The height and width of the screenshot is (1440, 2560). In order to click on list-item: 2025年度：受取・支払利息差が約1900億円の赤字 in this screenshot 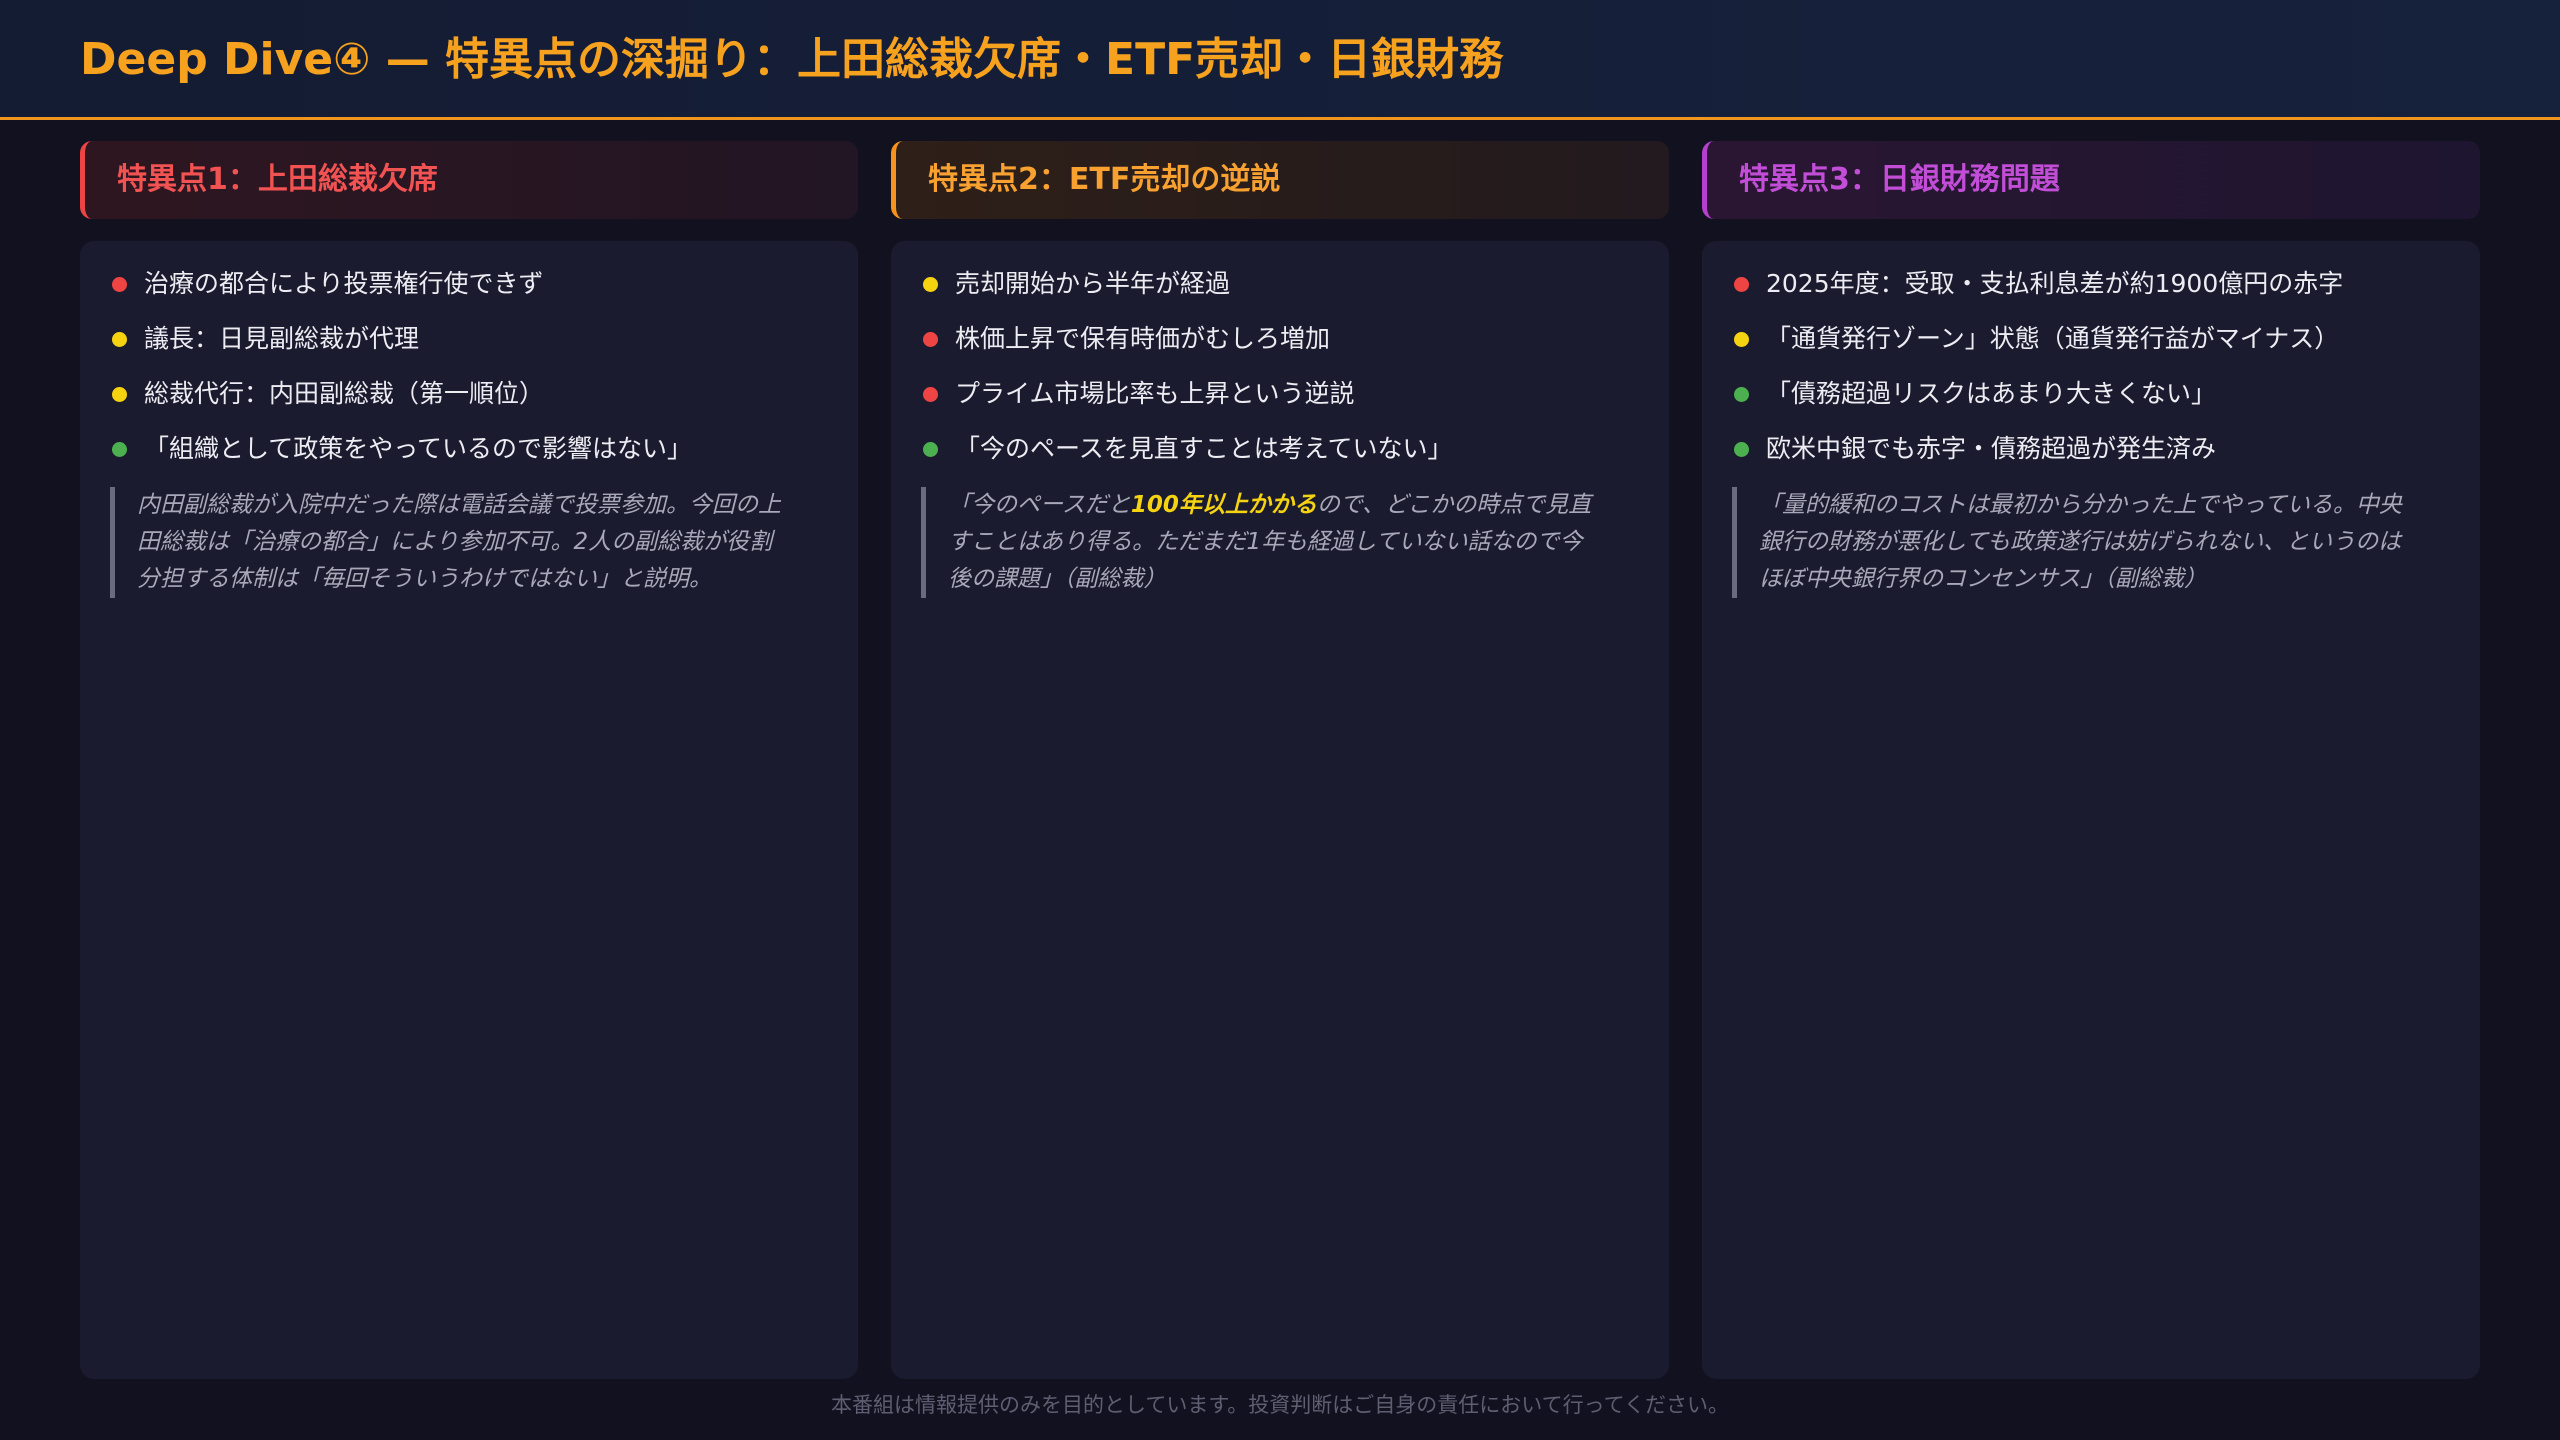, I will do `click(2091, 284)`.